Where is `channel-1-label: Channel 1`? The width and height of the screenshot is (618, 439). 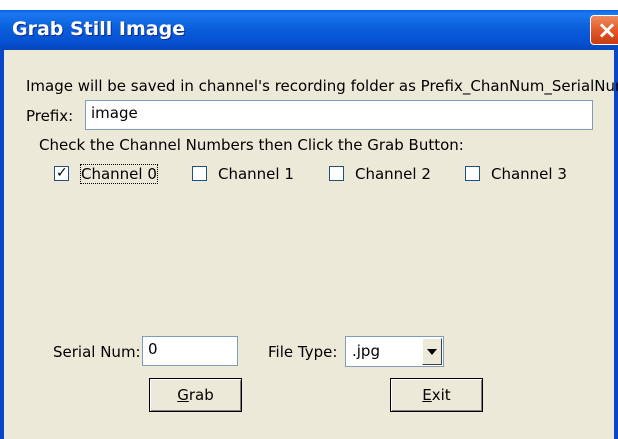 channel-1-label: Channel 1 is located at coordinates (256, 174).